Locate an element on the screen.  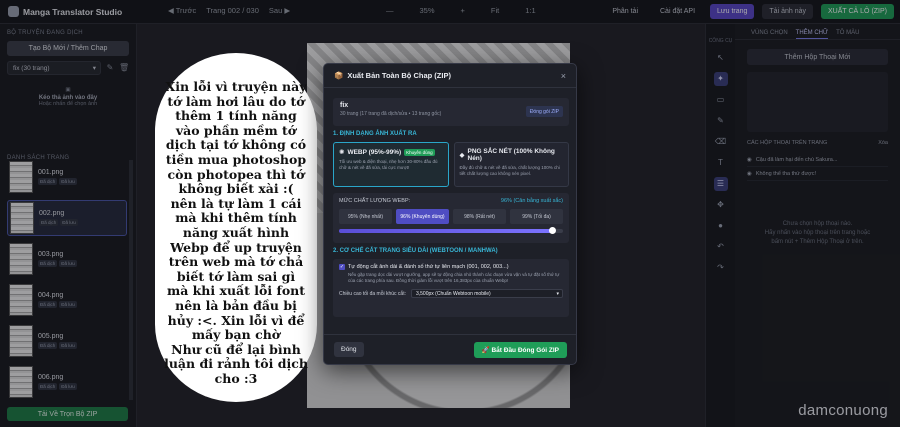
png-title: PNG SẮC NÉT (100% Không Nén) is located at coordinates (511, 155).